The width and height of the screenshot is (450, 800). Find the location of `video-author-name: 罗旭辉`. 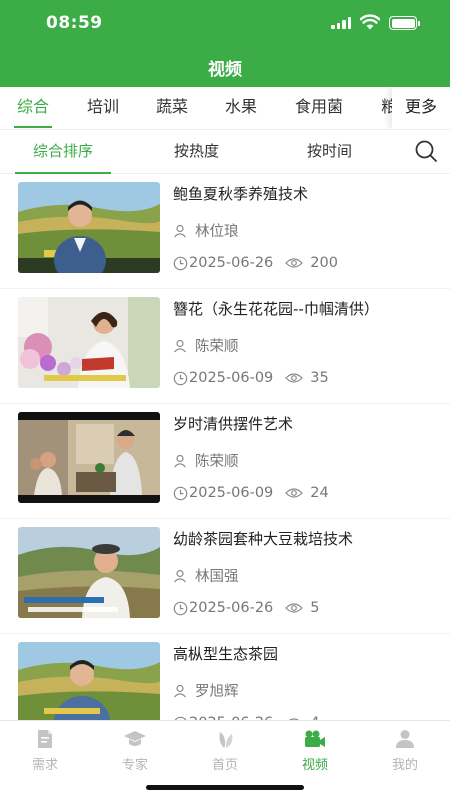

video-author-name: 罗旭辉 is located at coordinates (217, 692).